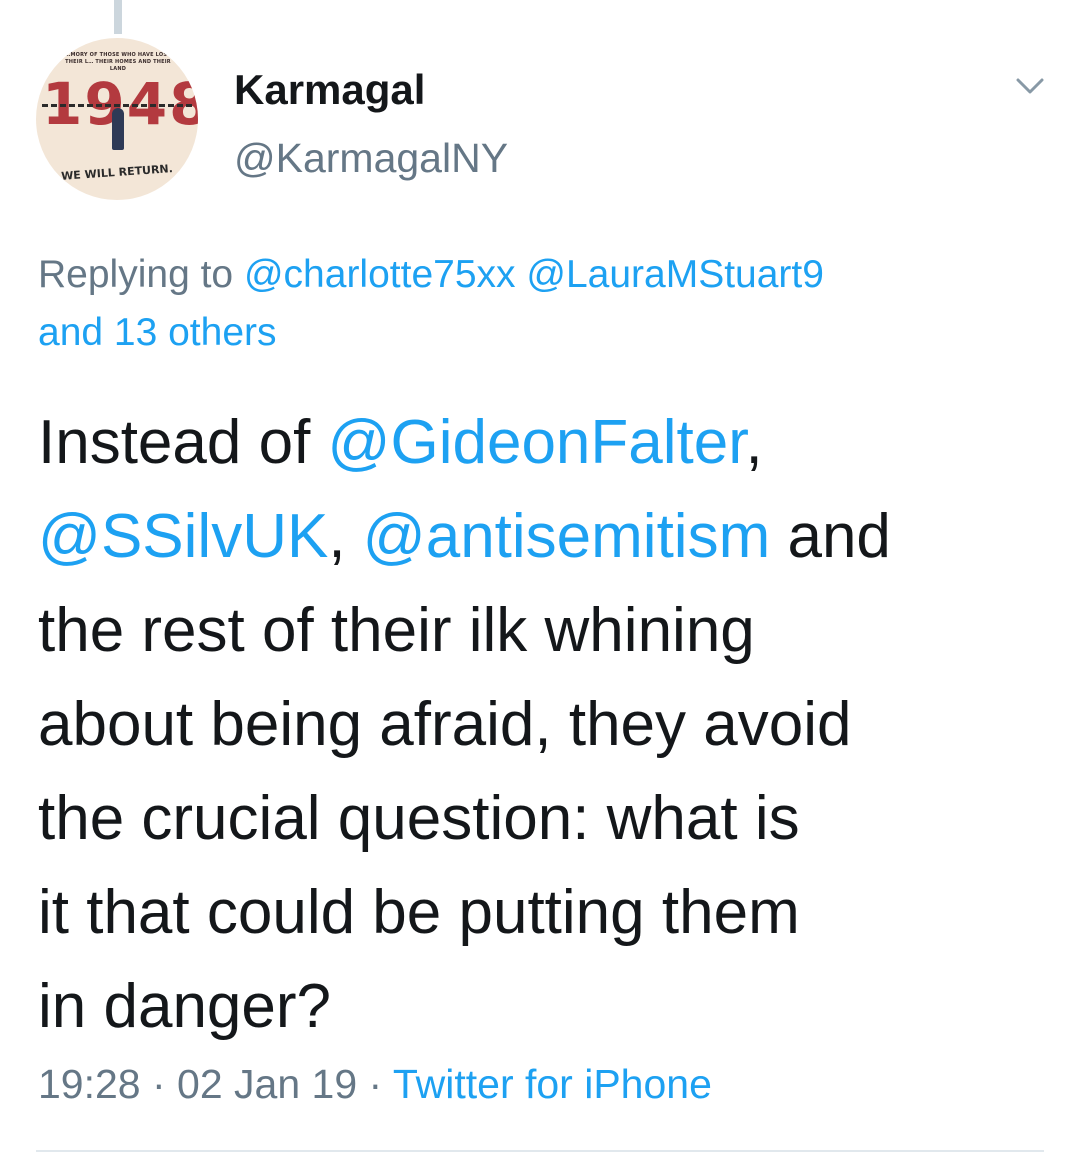 The height and width of the screenshot is (1175, 1080). I want to click on avatar-tagline: WE WILL RETURN., so click(117, 172).